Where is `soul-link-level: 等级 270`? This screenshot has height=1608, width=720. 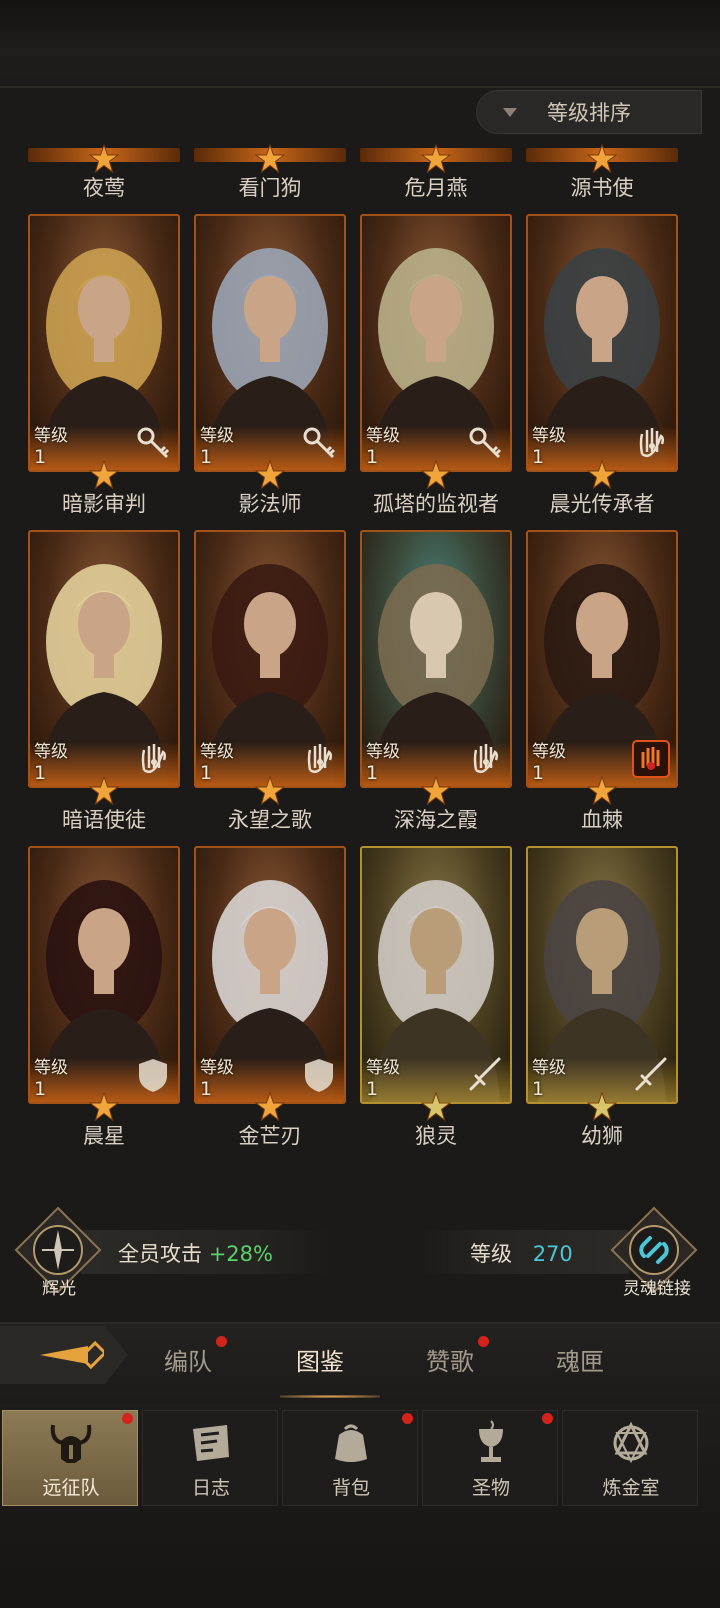
soul-link-level: 等级 270 is located at coordinates (521, 1253).